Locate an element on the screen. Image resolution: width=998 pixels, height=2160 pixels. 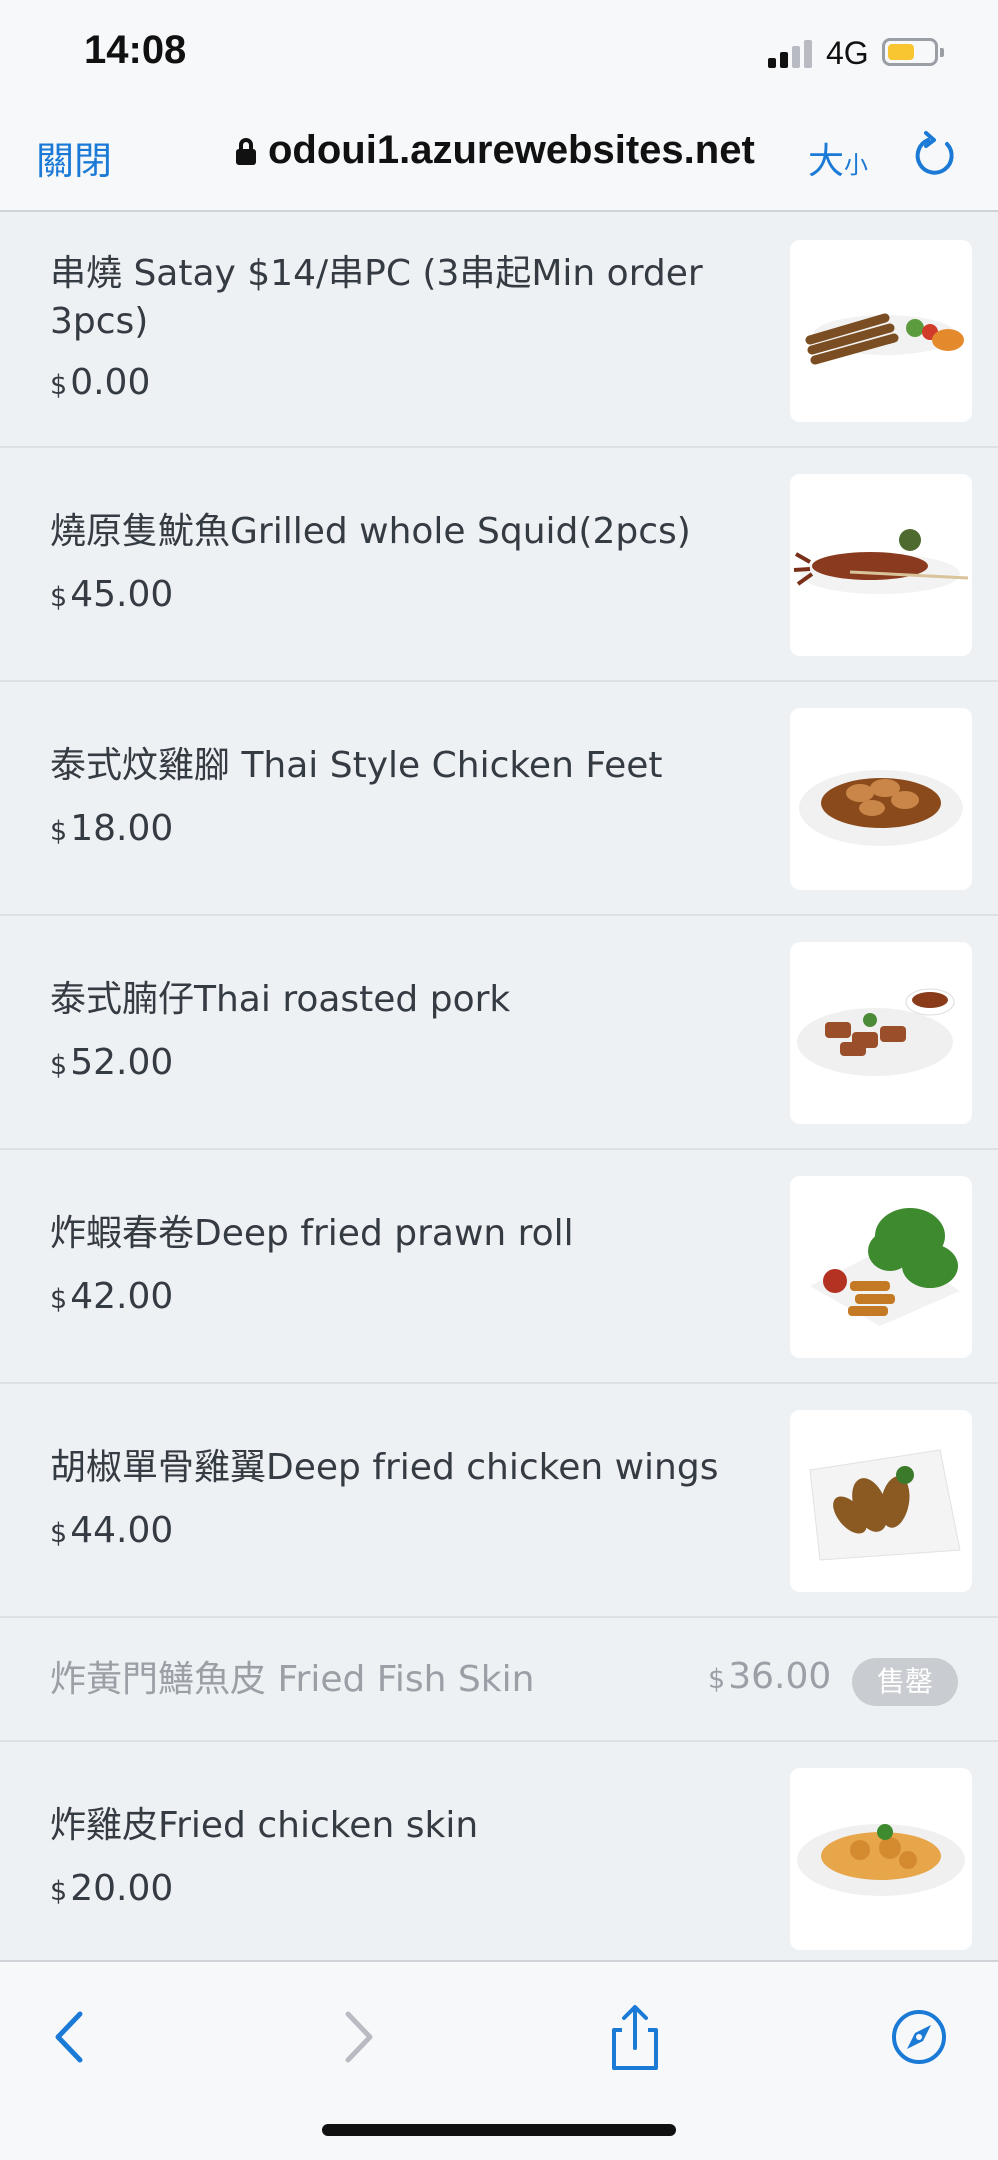
item-name: 泰式炆雞腳 Thai Style Chicken Feet is located at coordinates (356, 765).